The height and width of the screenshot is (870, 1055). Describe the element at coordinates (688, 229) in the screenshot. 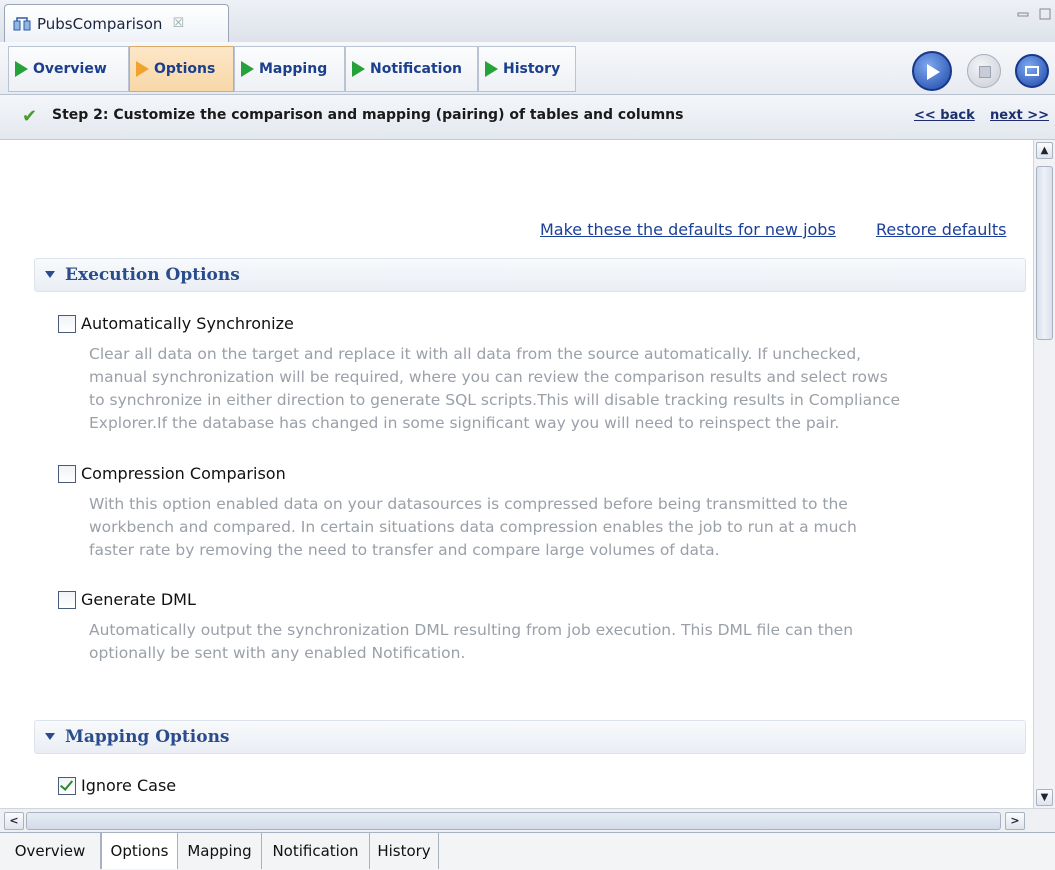

I see `make-defaults-link: Make these the defaults for new jobs` at that location.